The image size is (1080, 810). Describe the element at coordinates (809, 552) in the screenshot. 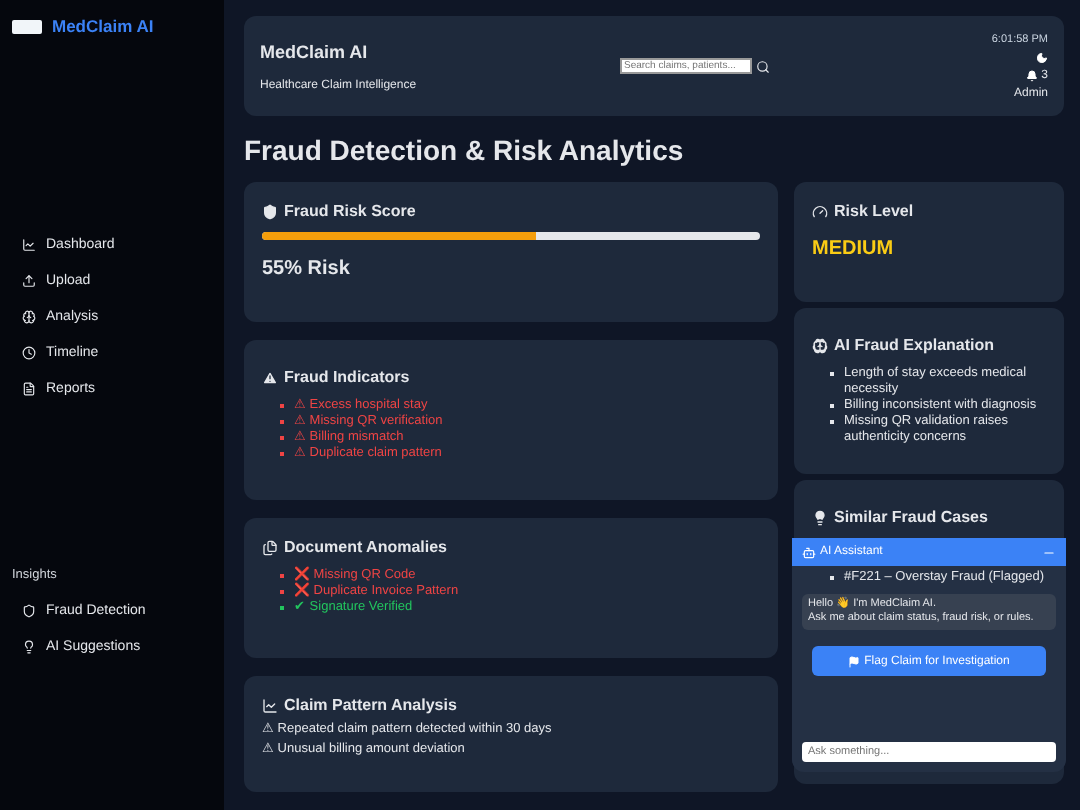

I see `robot-icon` at that location.